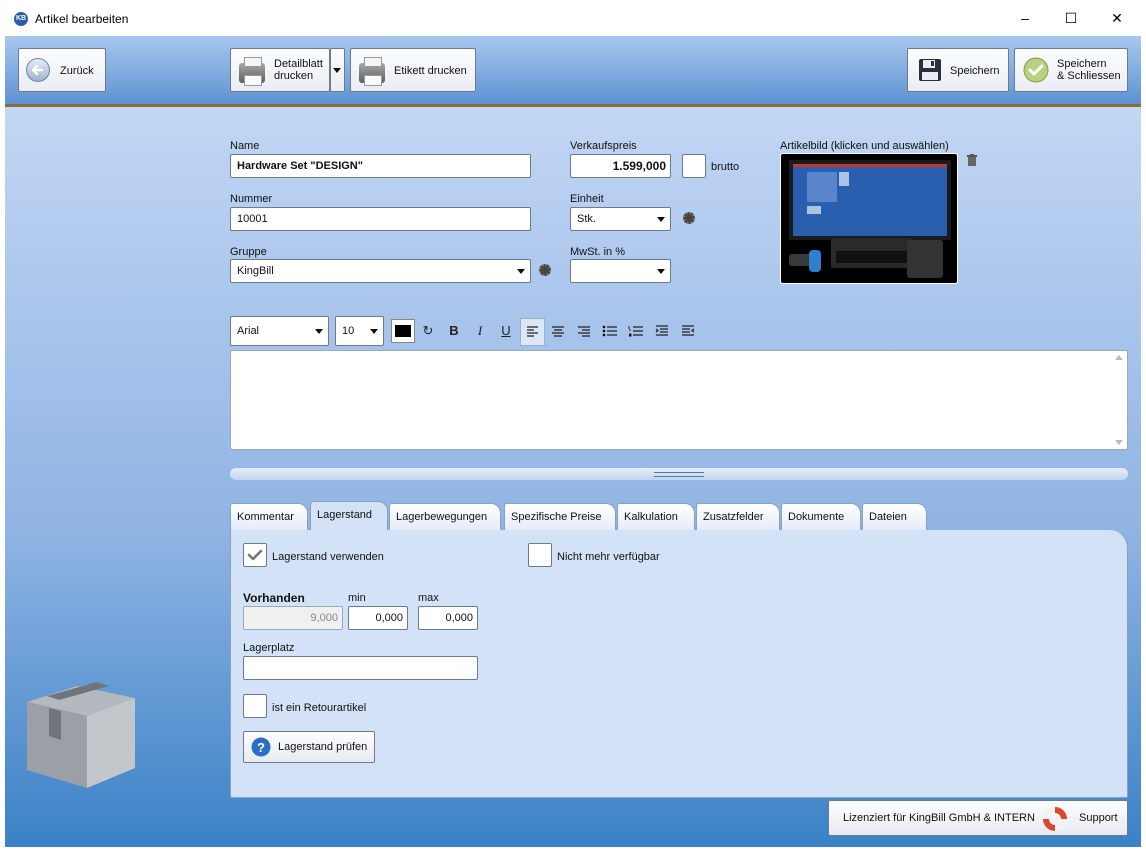  Describe the element at coordinates (251, 199) in the screenshot. I see `number-label: Nummer` at that location.